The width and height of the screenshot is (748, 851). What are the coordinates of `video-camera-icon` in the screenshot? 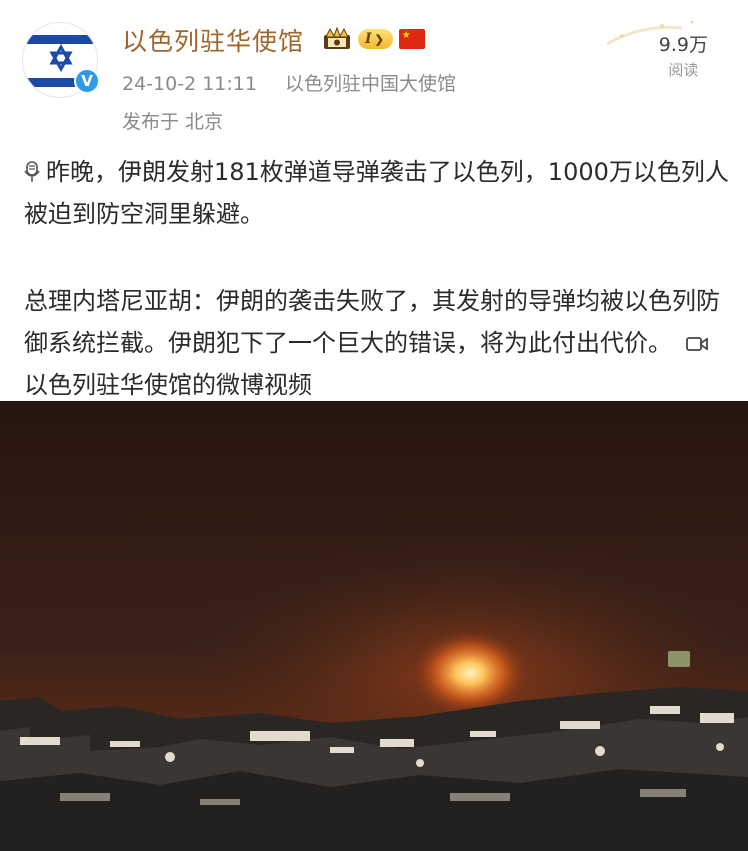 It's located at (697, 344).